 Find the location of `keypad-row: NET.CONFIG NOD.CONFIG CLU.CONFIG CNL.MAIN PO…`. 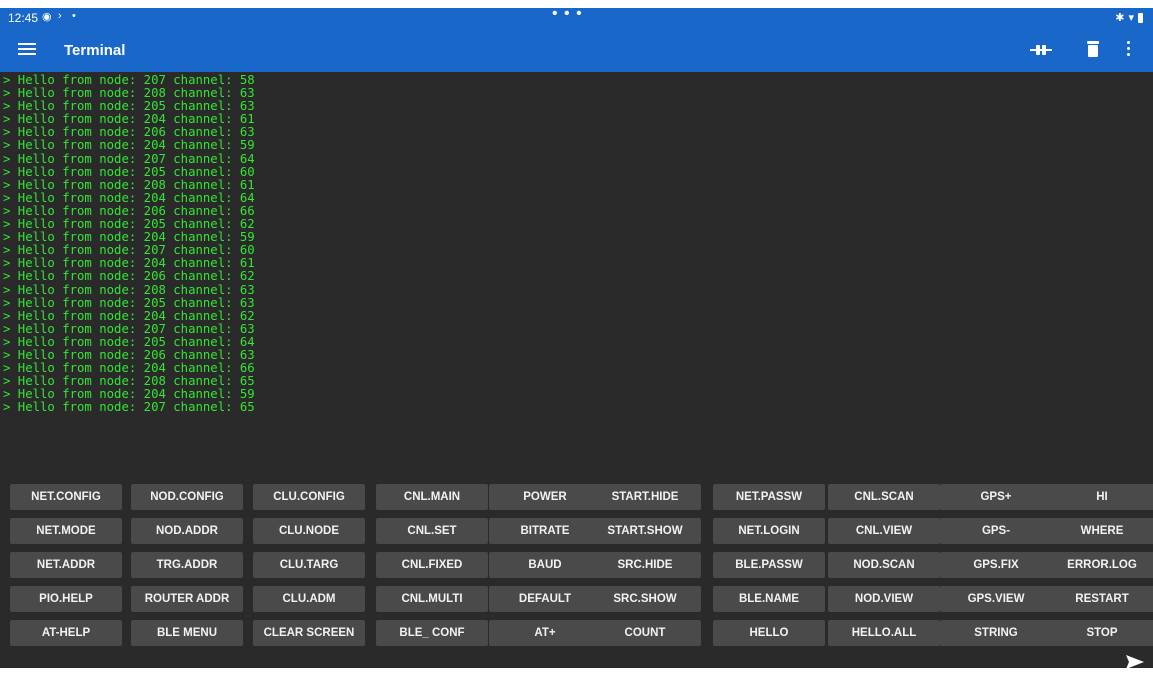

keypad-row: NET.CONFIG NOD.CONFIG CLU.CONFIG CNL.MAIN PO… is located at coordinates (576, 497).